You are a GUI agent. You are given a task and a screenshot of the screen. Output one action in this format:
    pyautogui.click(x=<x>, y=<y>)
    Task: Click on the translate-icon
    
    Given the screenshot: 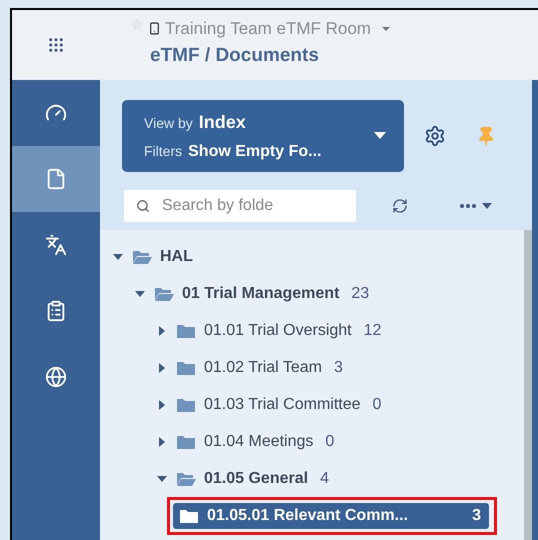 What is the action you would take?
    pyautogui.click(x=56, y=245)
    